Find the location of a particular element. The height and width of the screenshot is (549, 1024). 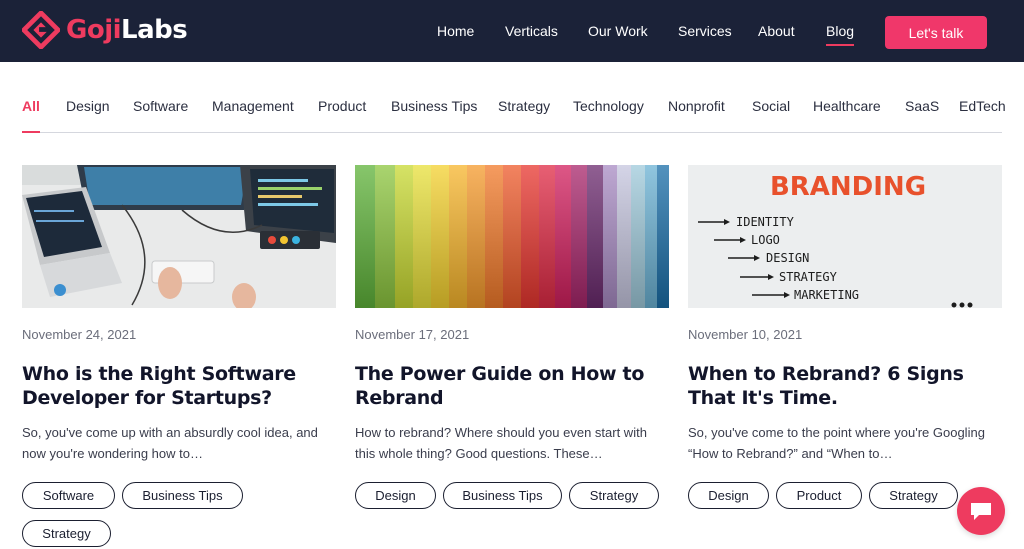

chat-bubble-icon is located at coordinates (981, 511).